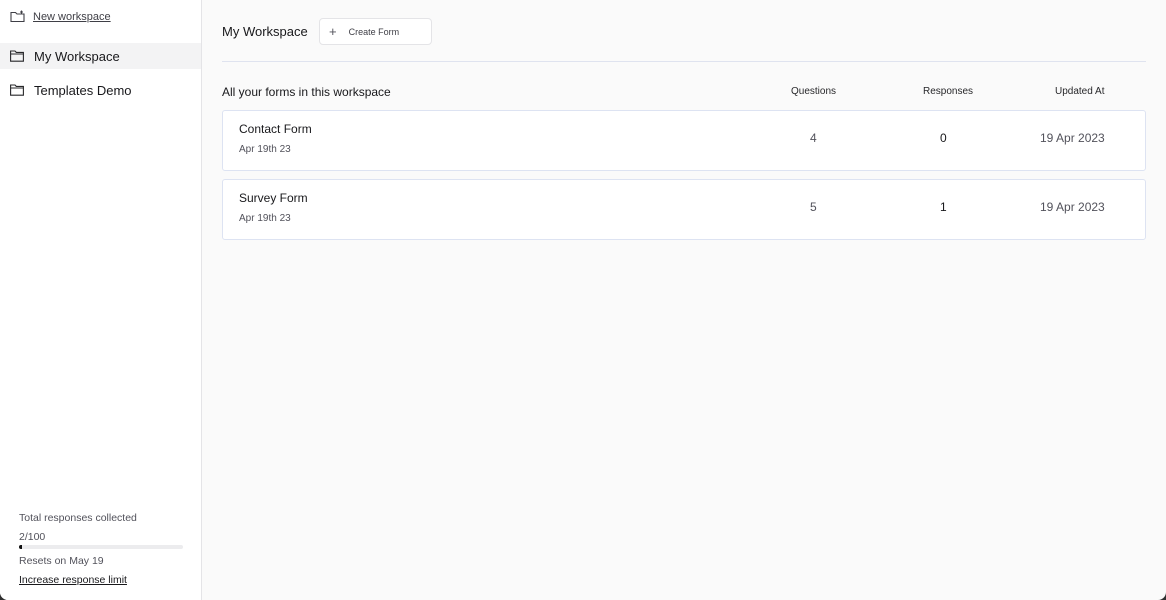 The height and width of the screenshot is (600, 1166). I want to click on page-header: My Workspace + Create Form, so click(684, 40).